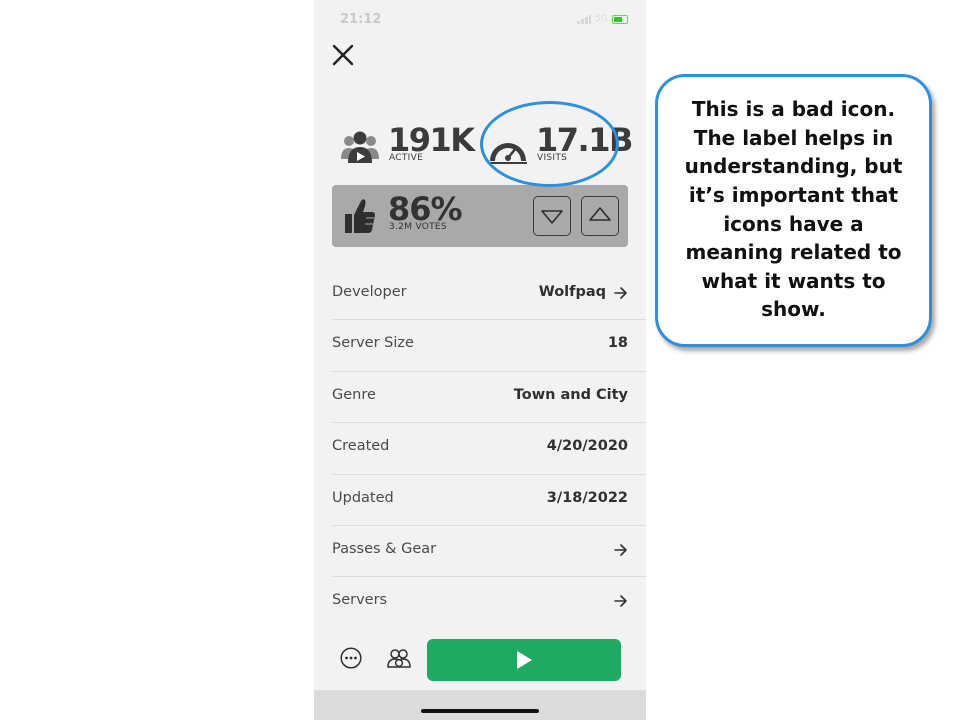  I want to click on detail-label: Passes & Gear, so click(384, 548).